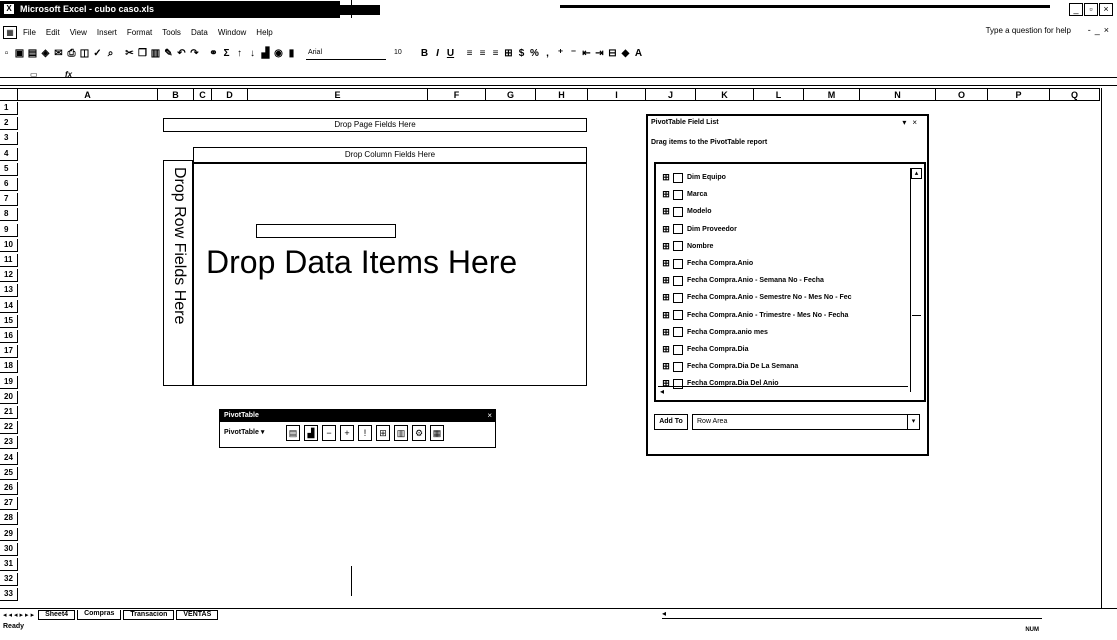 This screenshot has height=640, width=1117. I want to click on underline-icon: U, so click(450, 53).